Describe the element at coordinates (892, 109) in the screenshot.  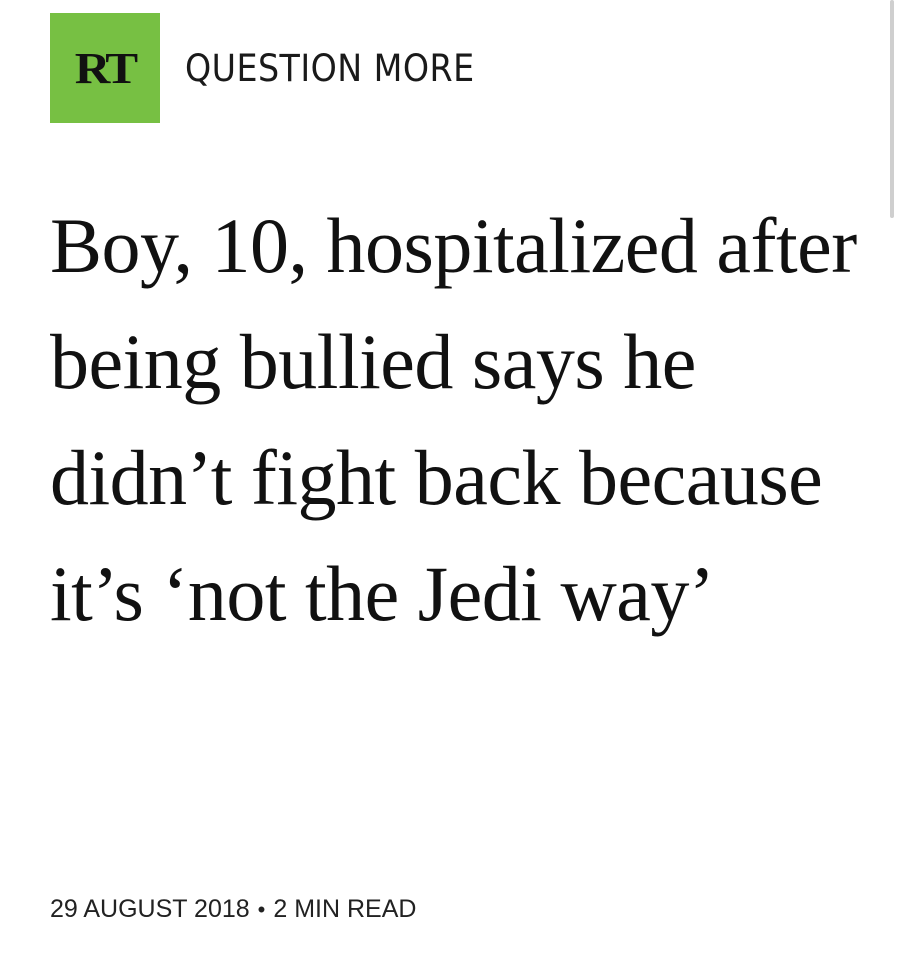
I see `scrollbar` at that location.